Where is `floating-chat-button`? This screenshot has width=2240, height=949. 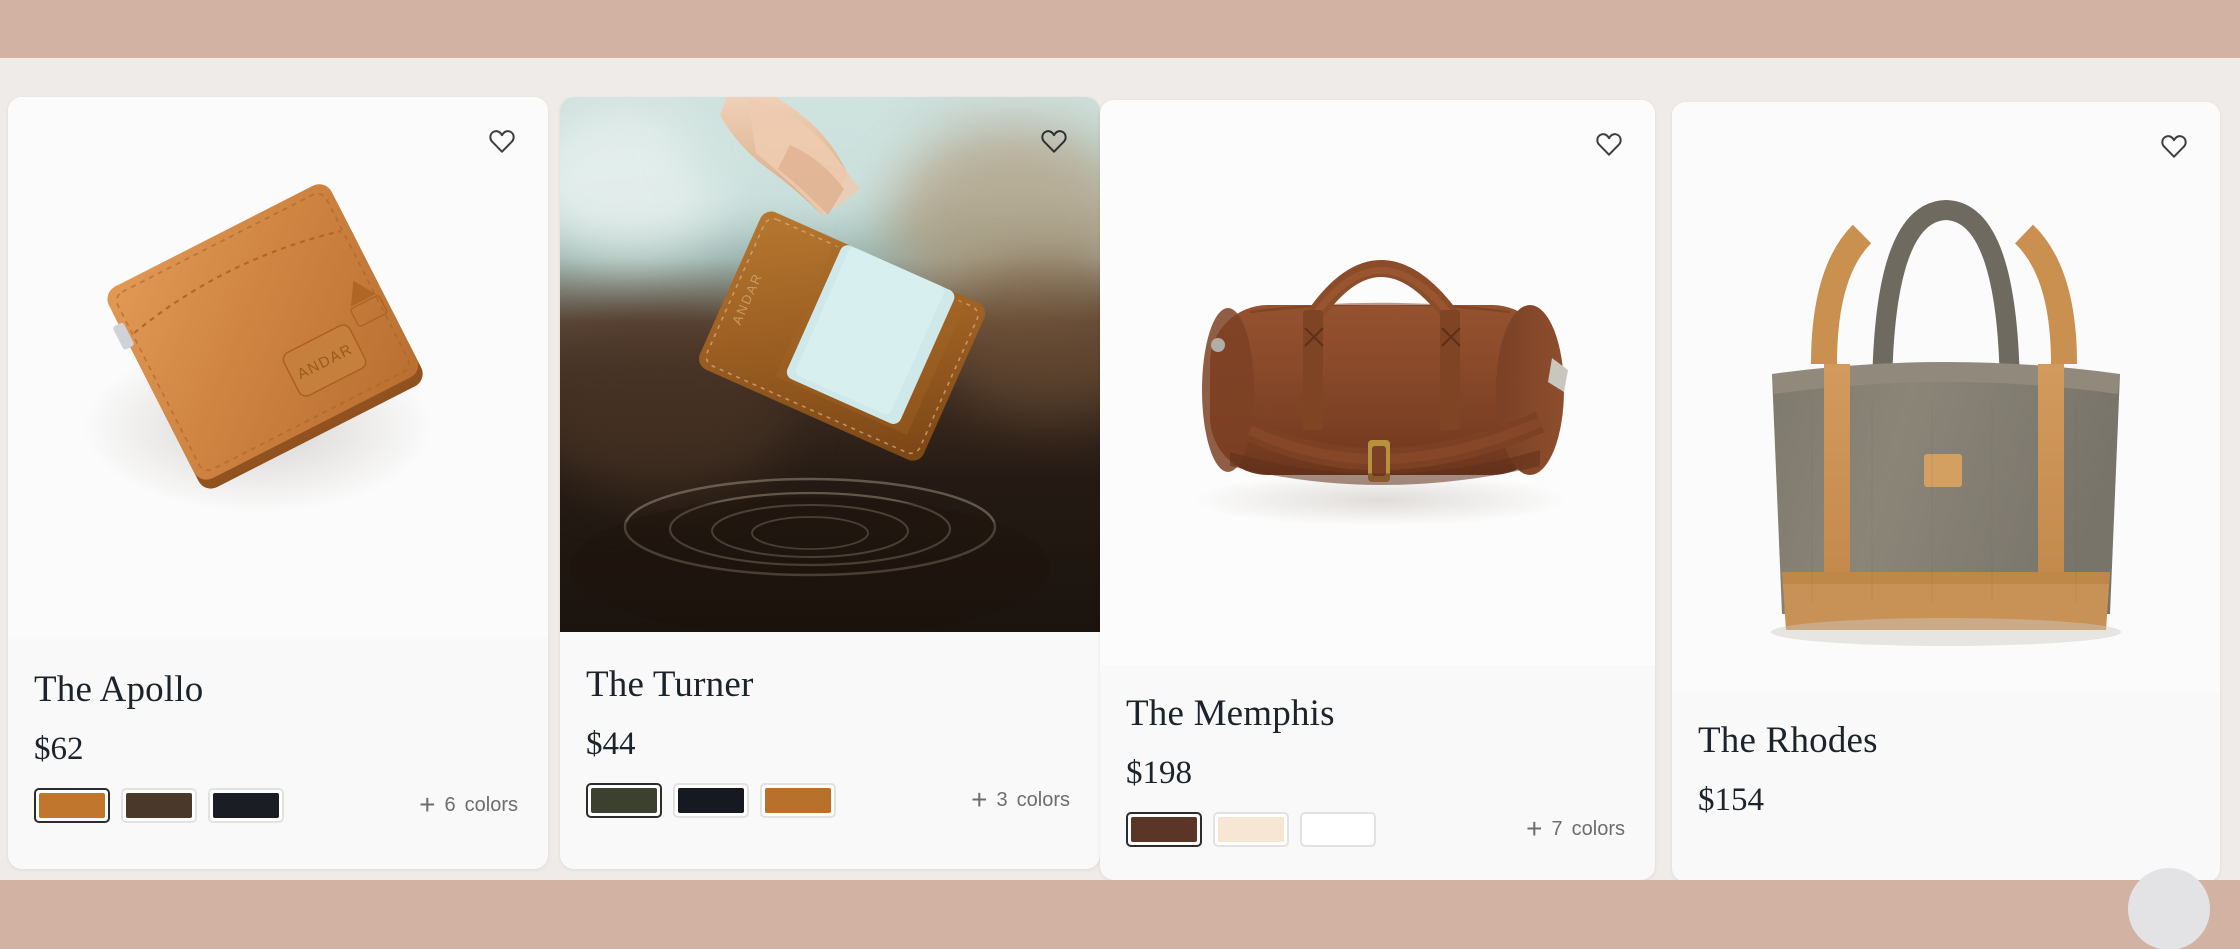
floating-chat-button is located at coordinates (2169, 908).